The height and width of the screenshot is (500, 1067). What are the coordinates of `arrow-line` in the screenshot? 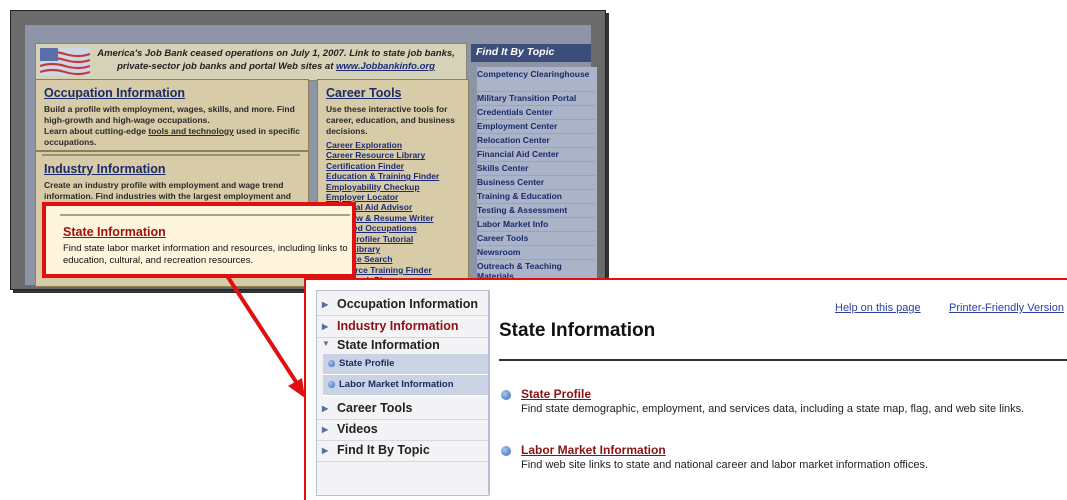 It's located at (261, 328).